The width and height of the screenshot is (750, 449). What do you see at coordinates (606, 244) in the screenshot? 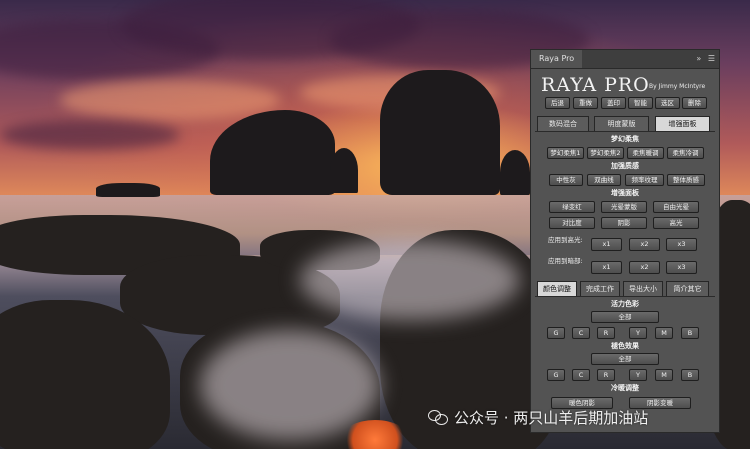
I see `highlights-x1-button: x1` at bounding box center [606, 244].